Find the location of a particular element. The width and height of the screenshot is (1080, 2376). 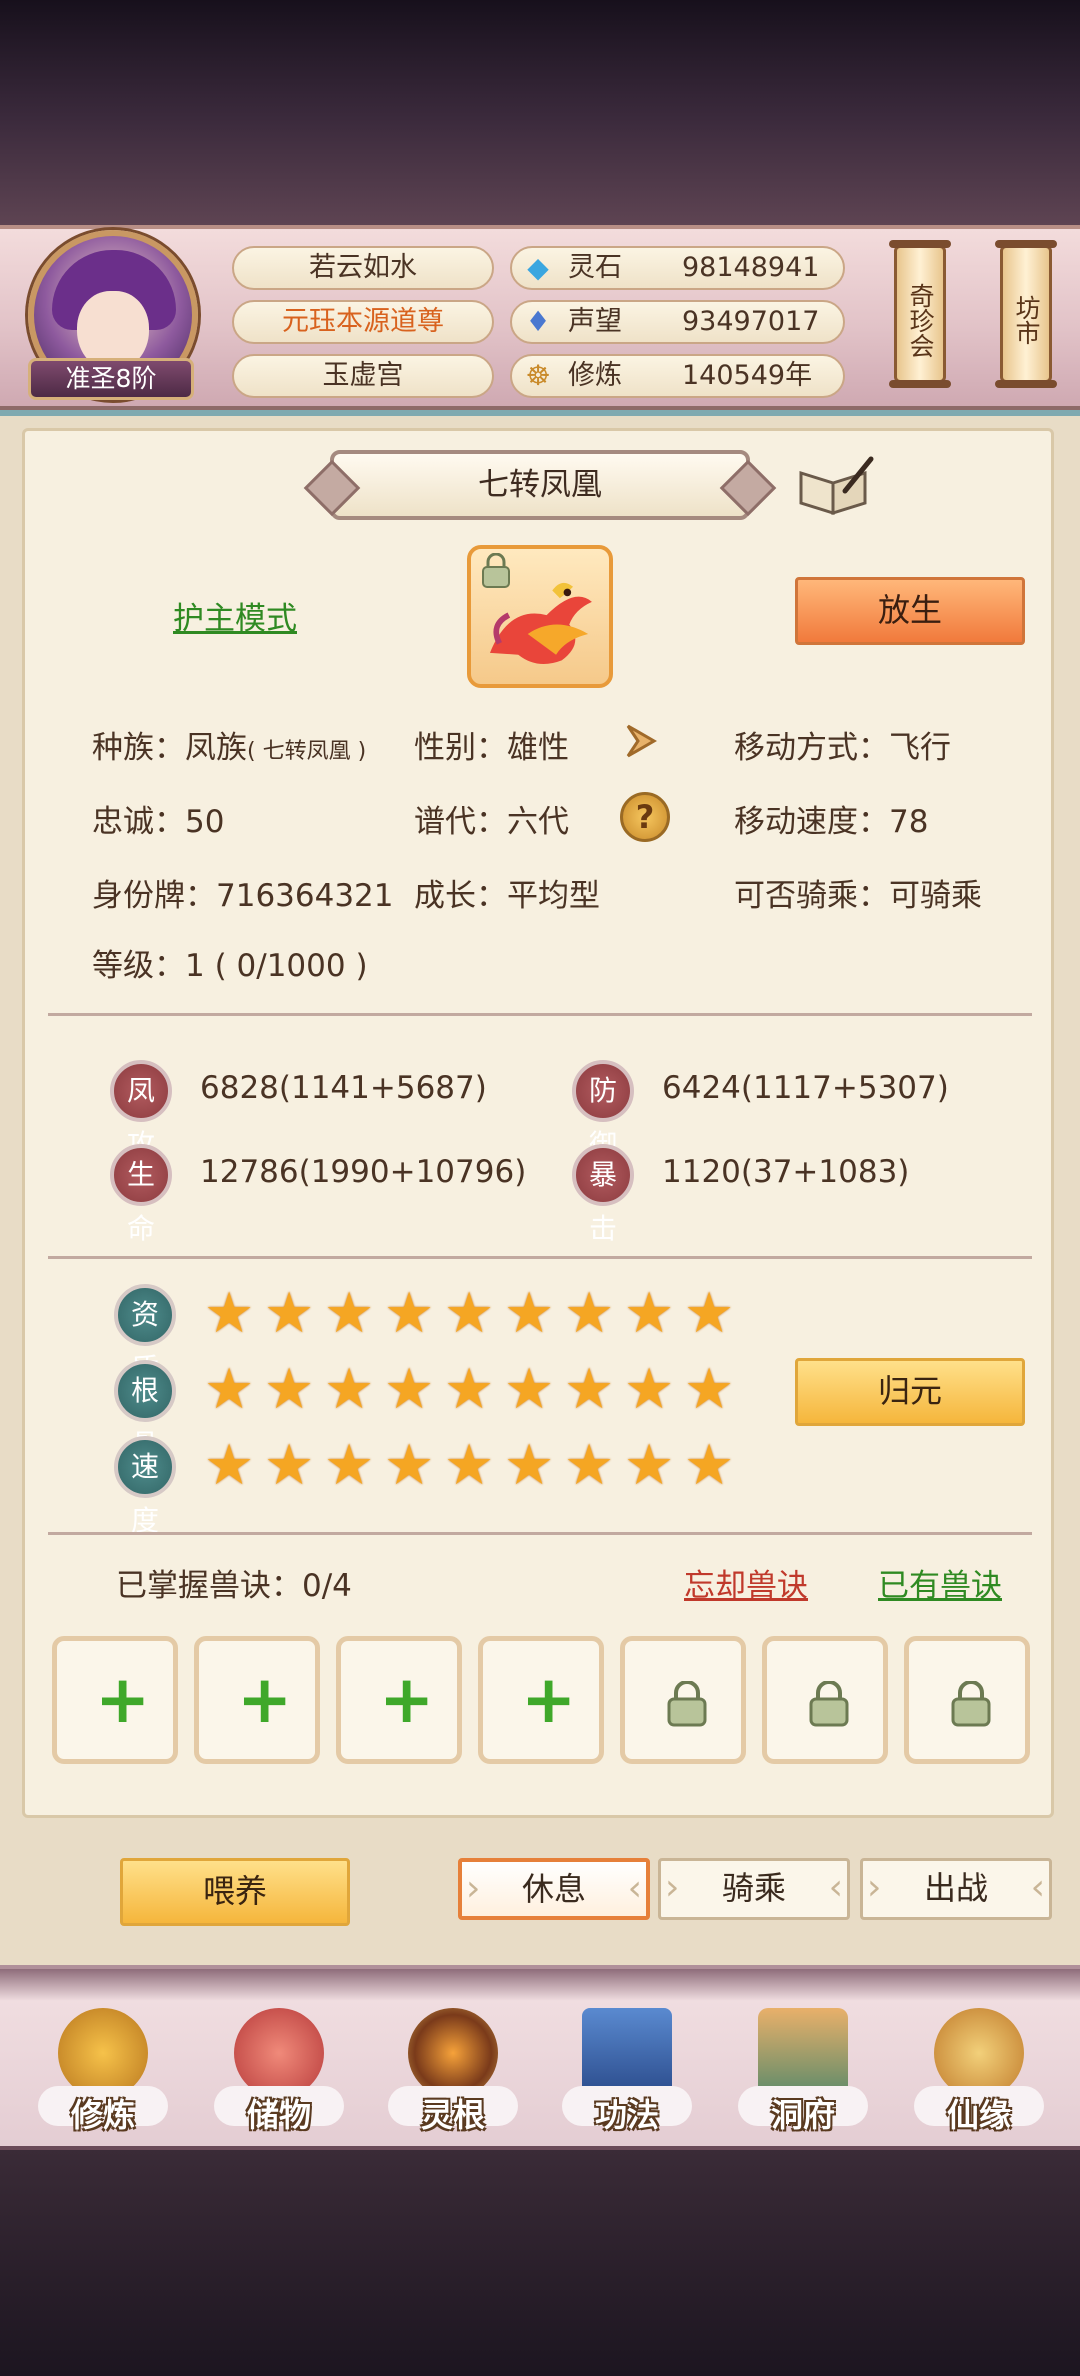

tab-battle: 出战 is located at coordinates (956, 1889).